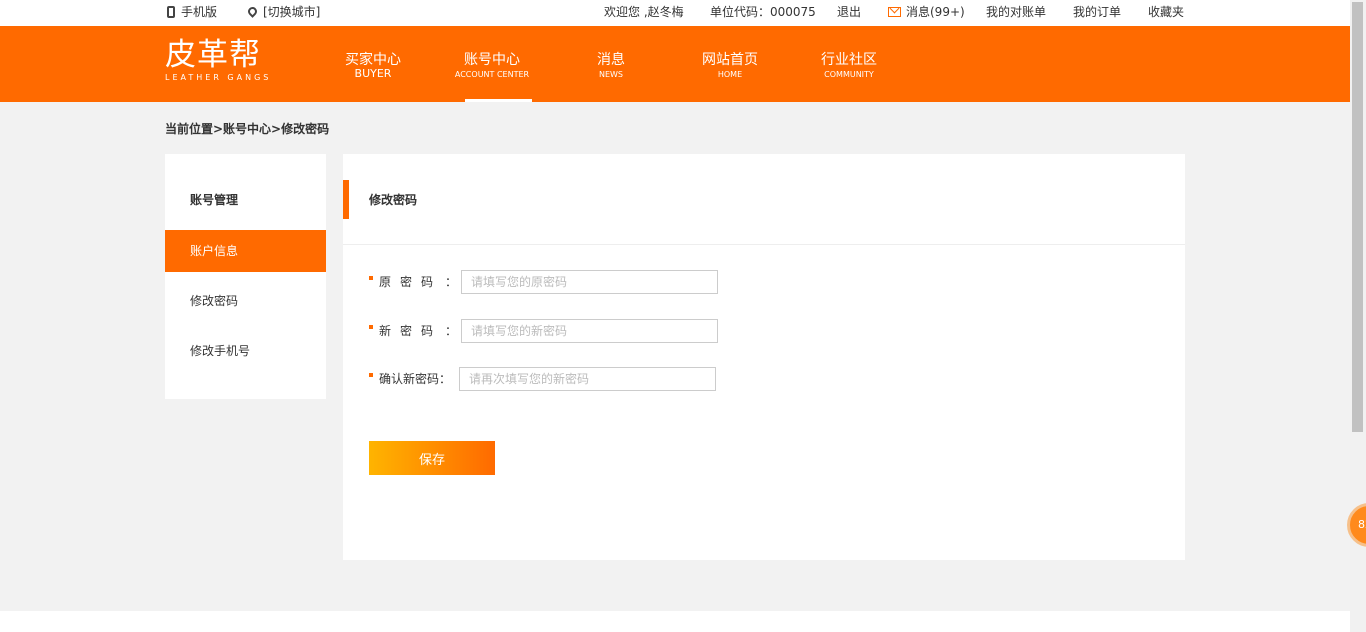 This screenshot has width=1366, height=632. I want to click on logo-sub-text: LEATHER GANGS, so click(218, 77).